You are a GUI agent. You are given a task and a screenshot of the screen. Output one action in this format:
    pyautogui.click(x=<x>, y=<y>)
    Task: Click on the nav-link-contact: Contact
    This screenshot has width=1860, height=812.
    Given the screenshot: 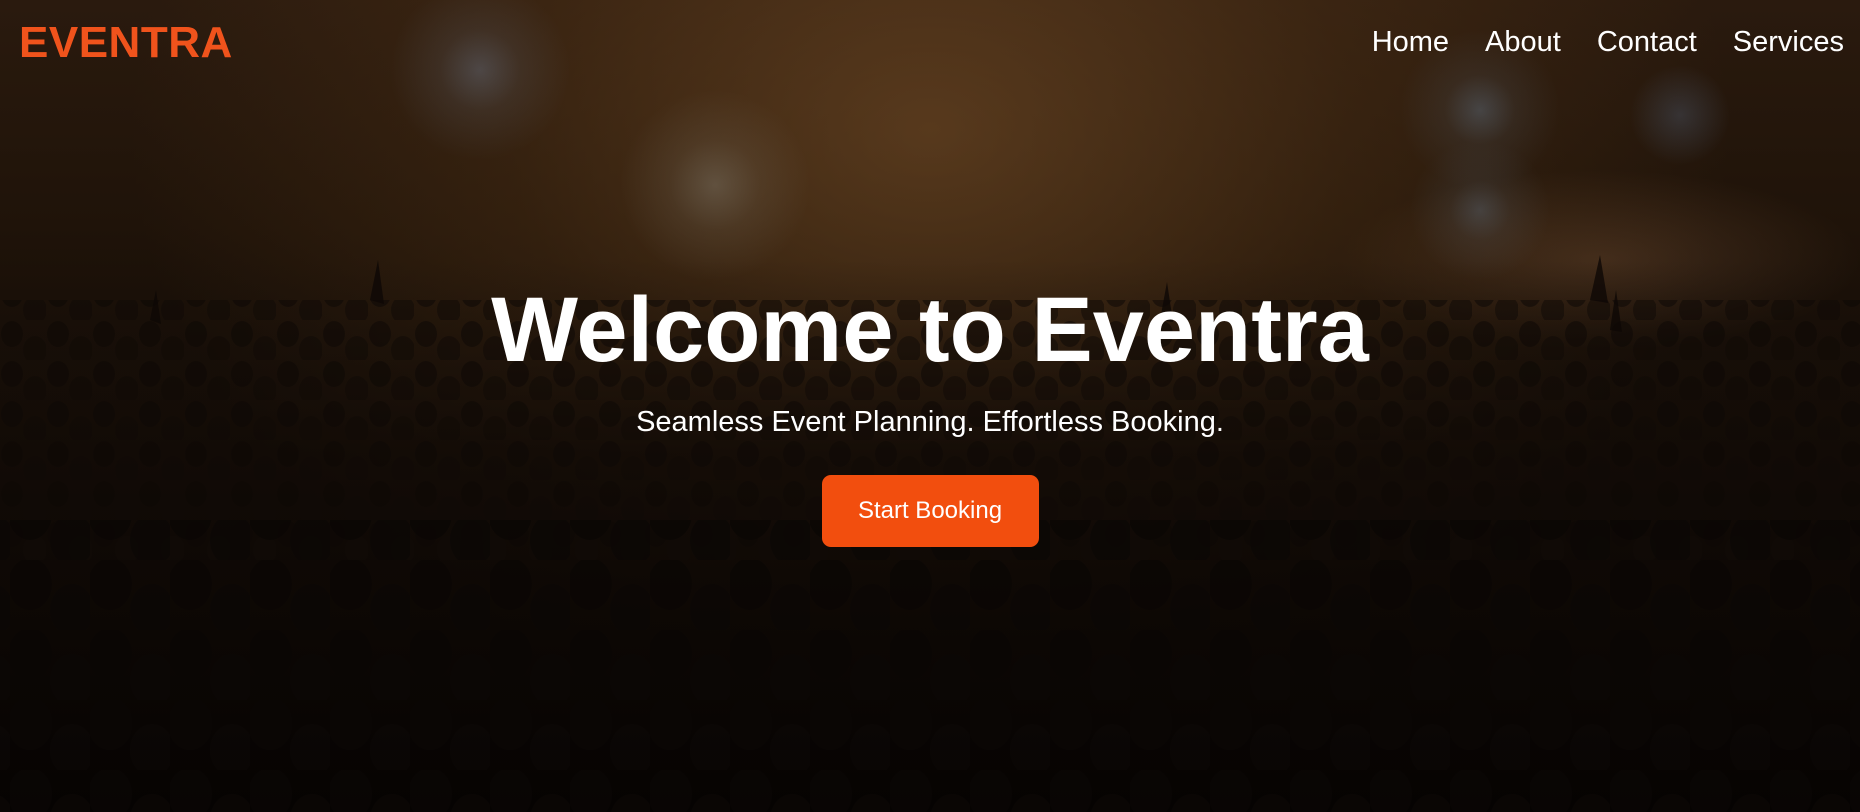 What is the action you would take?
    pyautogui.click(x=1647, y=42)
    